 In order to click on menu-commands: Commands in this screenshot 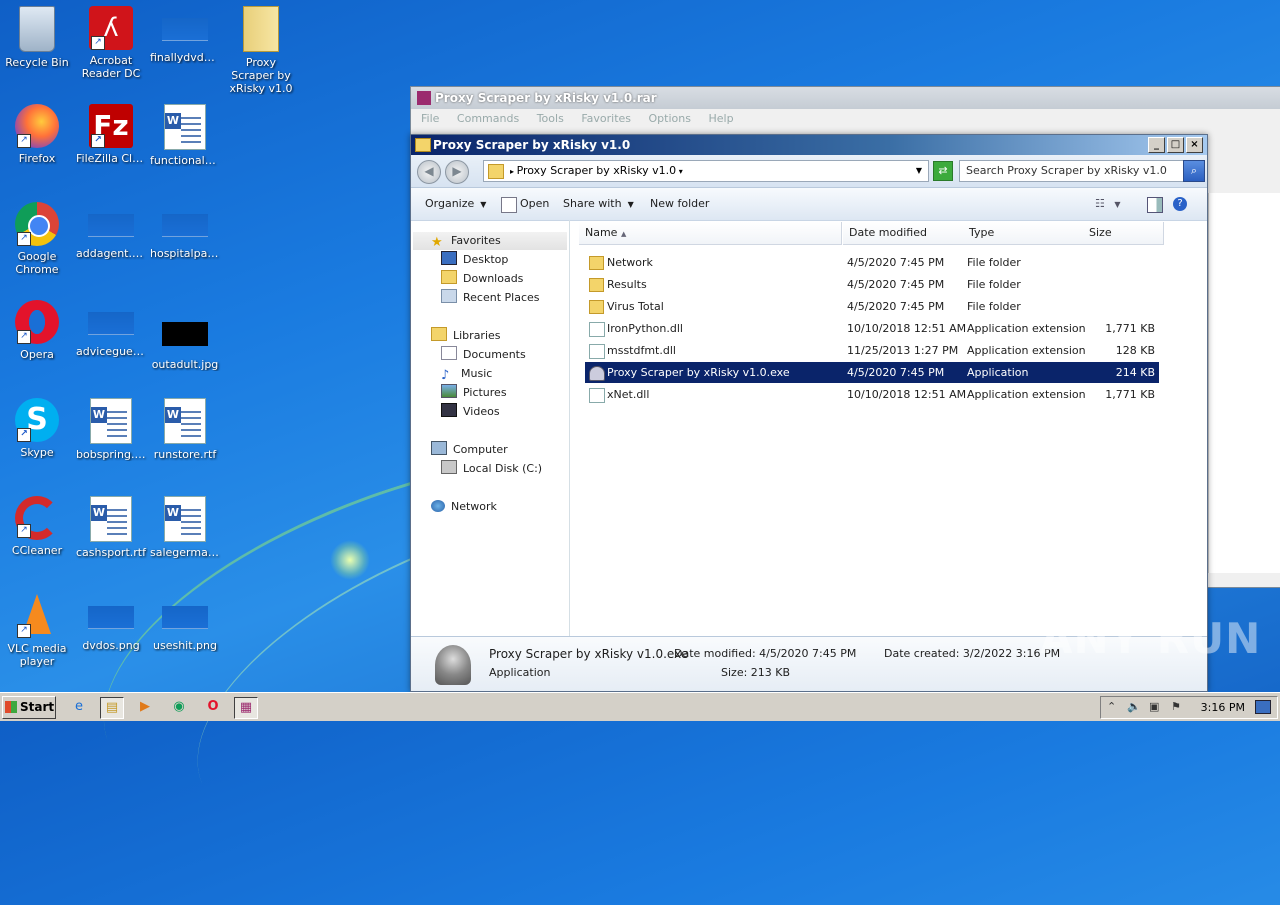, I will do `click(488, 118)`.